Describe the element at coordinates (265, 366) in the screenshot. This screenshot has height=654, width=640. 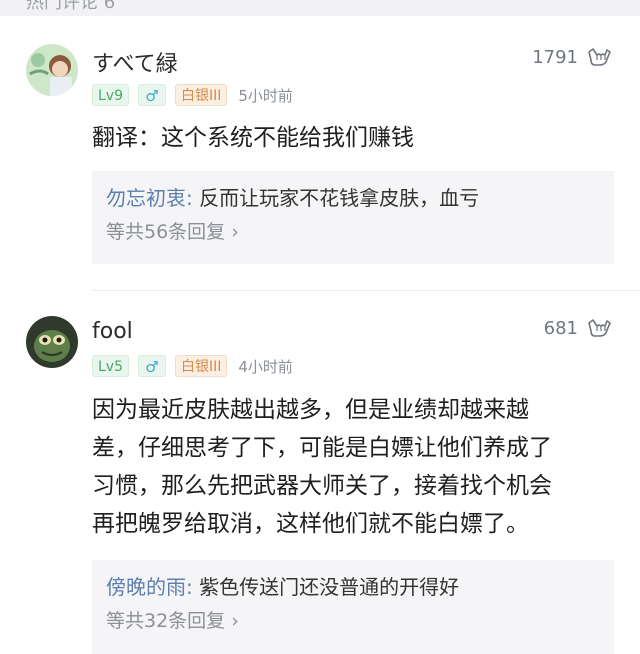
I see `timestamp: 4小时前` at that location.